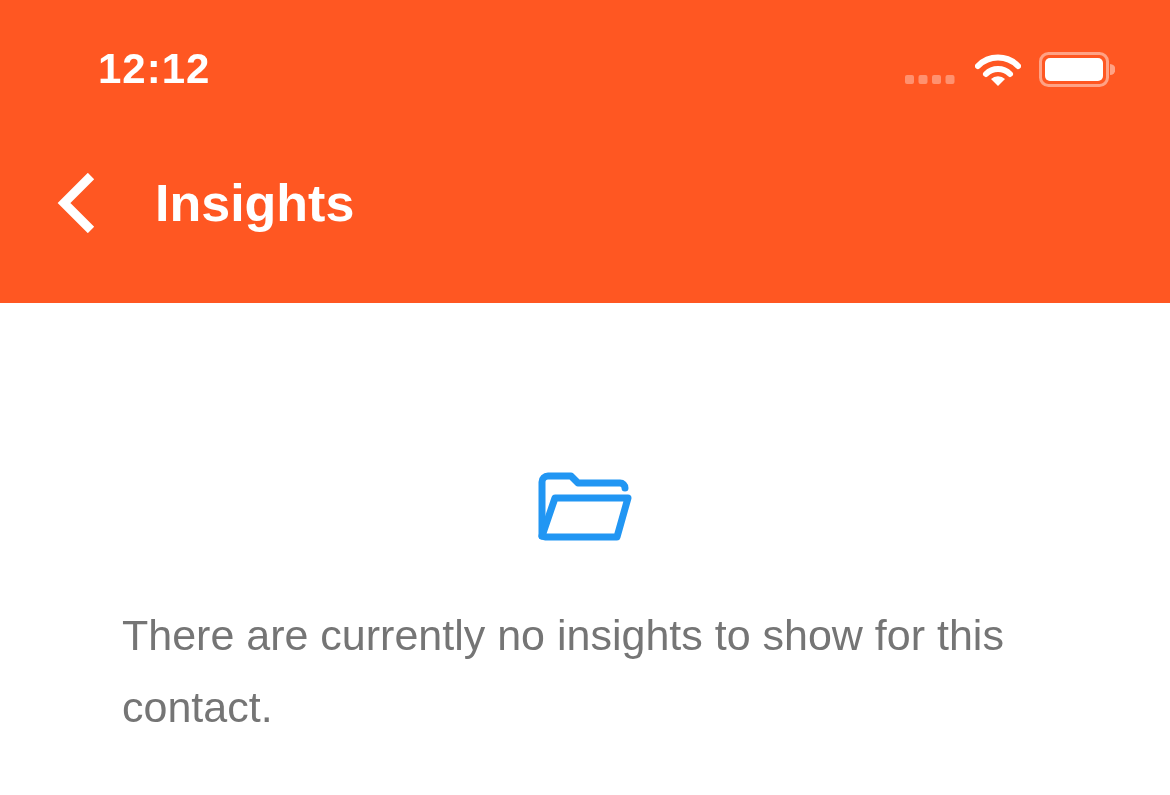 This screenshot has height=795, width=1170. Describe the element at coordinates (1077, 69) in the screenshot. I see `battery-icon` at that location.